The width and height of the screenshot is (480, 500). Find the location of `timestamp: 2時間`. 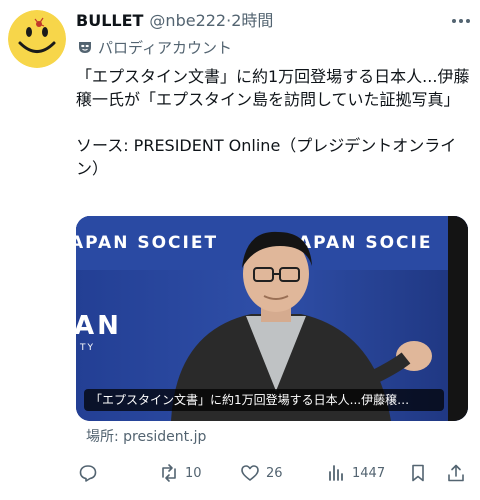

timestamp: 2時間 is located at coordinates (252, 21).